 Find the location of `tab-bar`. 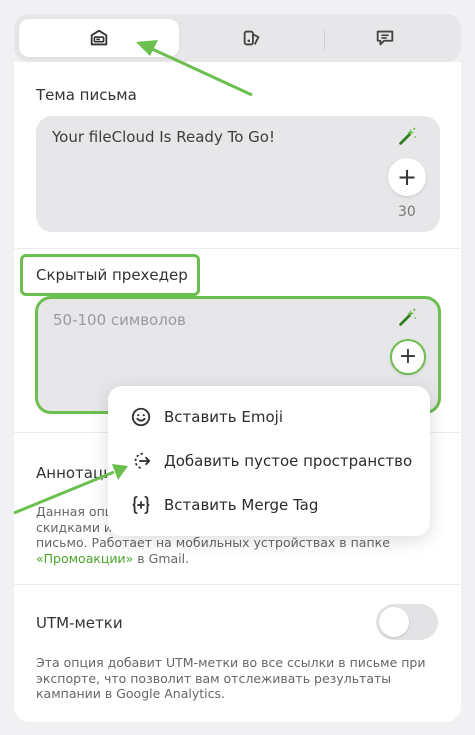

tab-bar is located at coordinates (237, 38).